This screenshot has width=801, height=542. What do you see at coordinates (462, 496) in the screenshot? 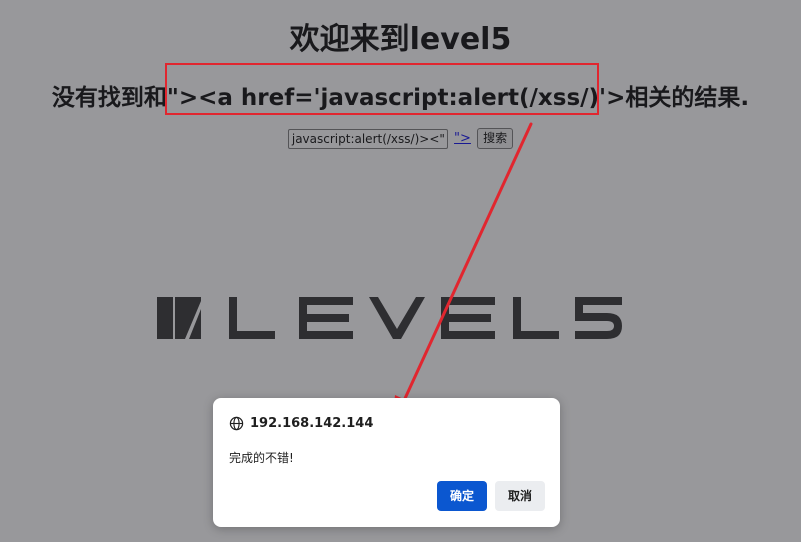
I see `ok-button: 确定` at bounding box center [462, 496].